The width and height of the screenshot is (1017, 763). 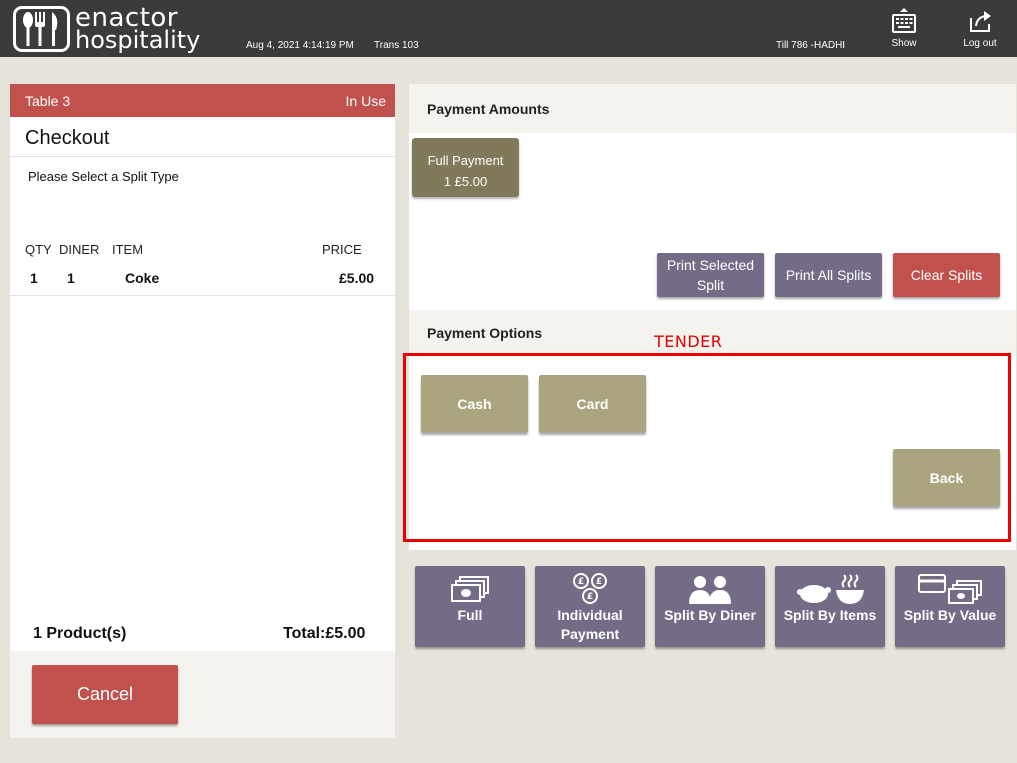 I want to click on split-full-button: Full, so click(x=470, y=606).